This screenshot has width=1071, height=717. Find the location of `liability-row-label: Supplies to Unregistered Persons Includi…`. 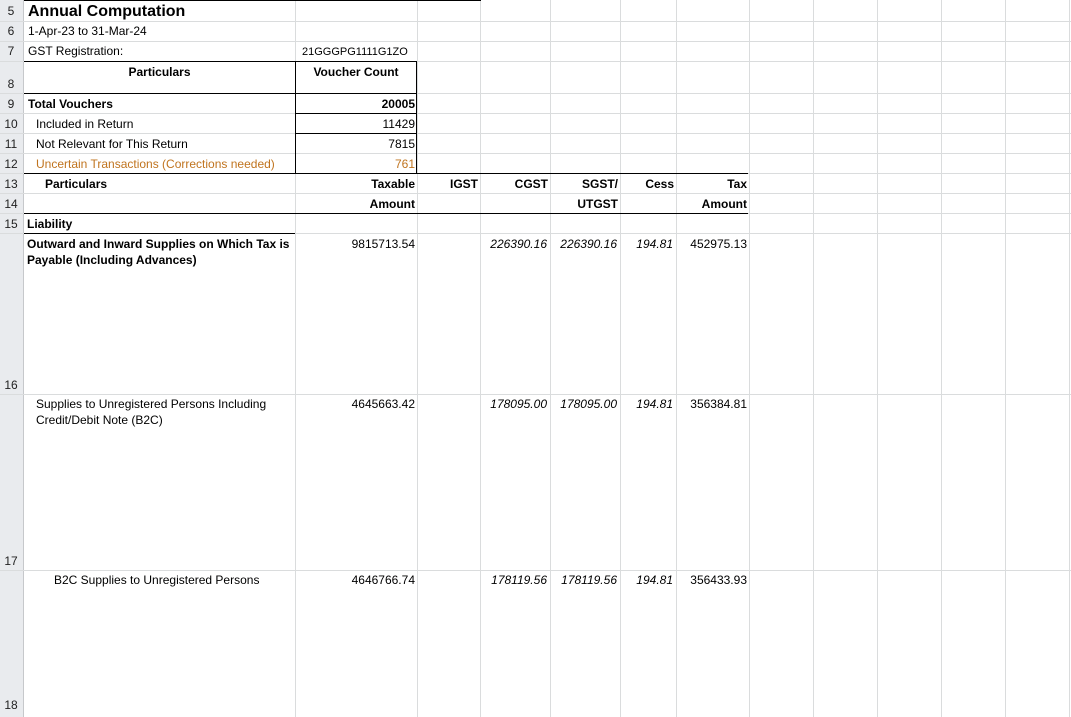

liability-row-label: Supplies to Unregistered Persons Includi… is located at coordinates (164, 412).